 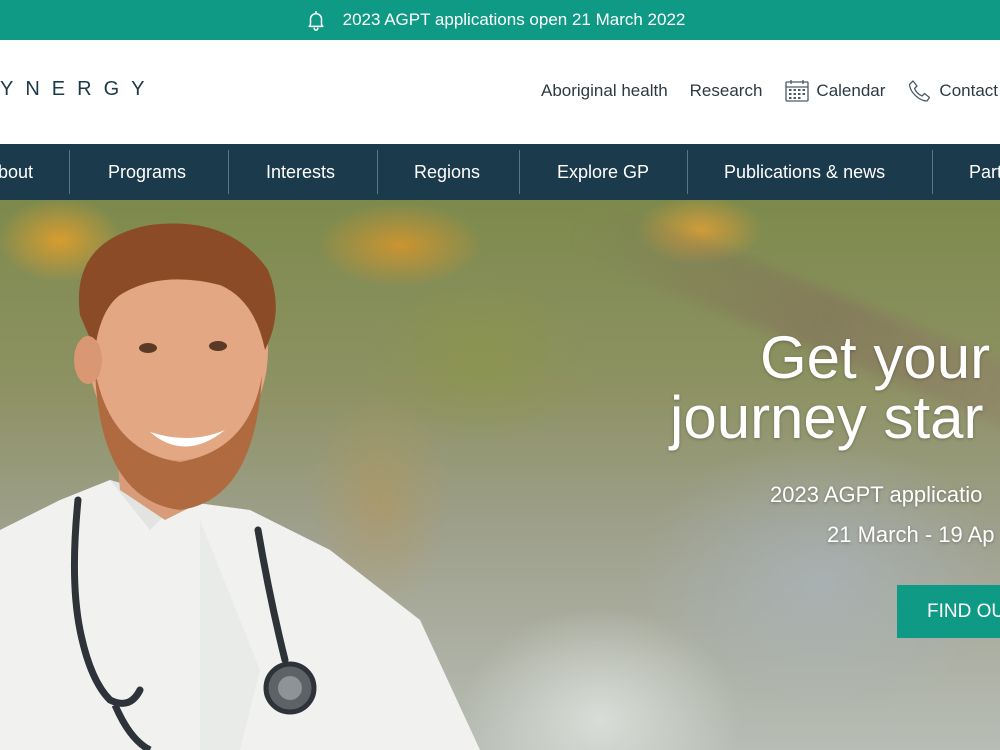 What do you see at coordinates (851, 90) in the screenshot?
I see `util-link-label: Calendar` at bounding box center [851, 90].